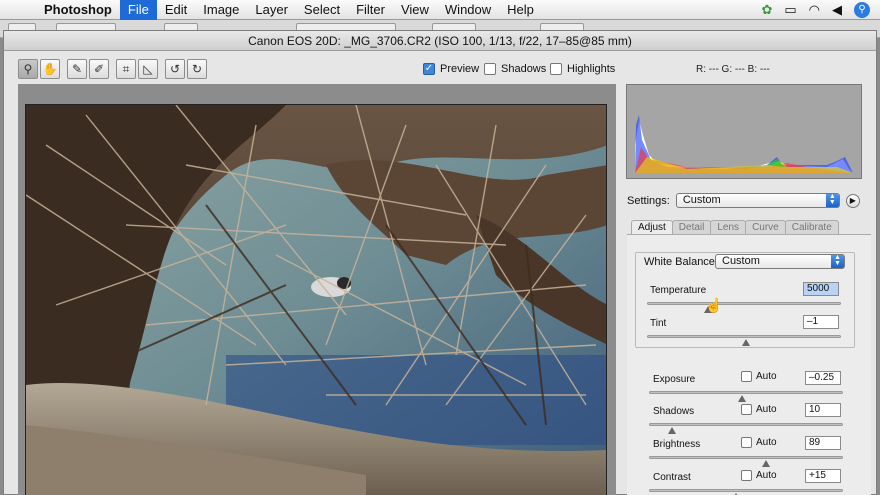 Image resolution: width=880 pixels, height=495 pixels. What do you see at coordinates (821, 322) in the screenshot?
I see `tint-field: –1` at bounding box center [821, 322].